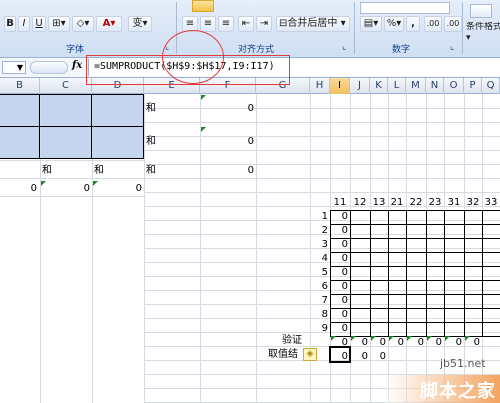  Describe the element at coordinates (340, 203) in the screenshot. I see `matrix-header: 11` at that location.